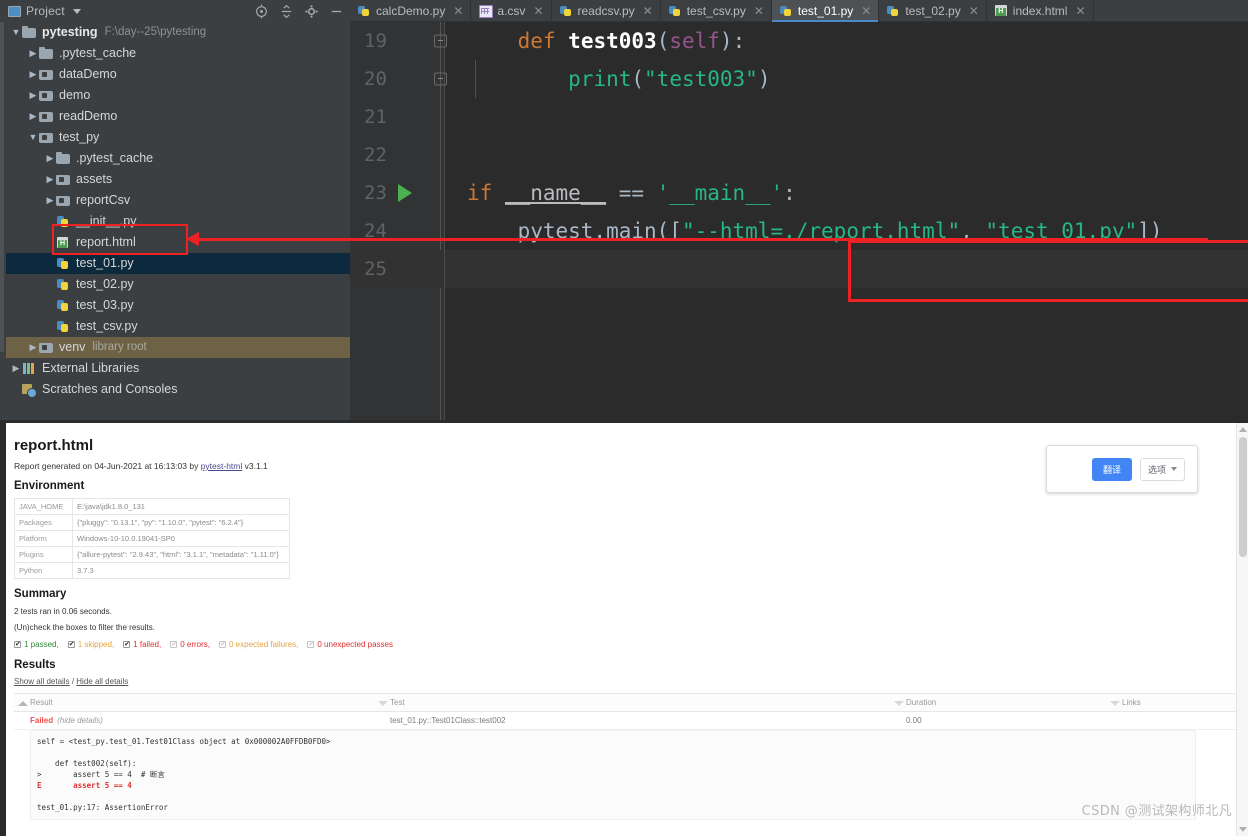 The height and width of the screenshot is (836, 1248). What do you see at coordinates (178, 347) in the screenshot?
I see `tree-item-venv: venv library root` at bounding box center [178, 347].